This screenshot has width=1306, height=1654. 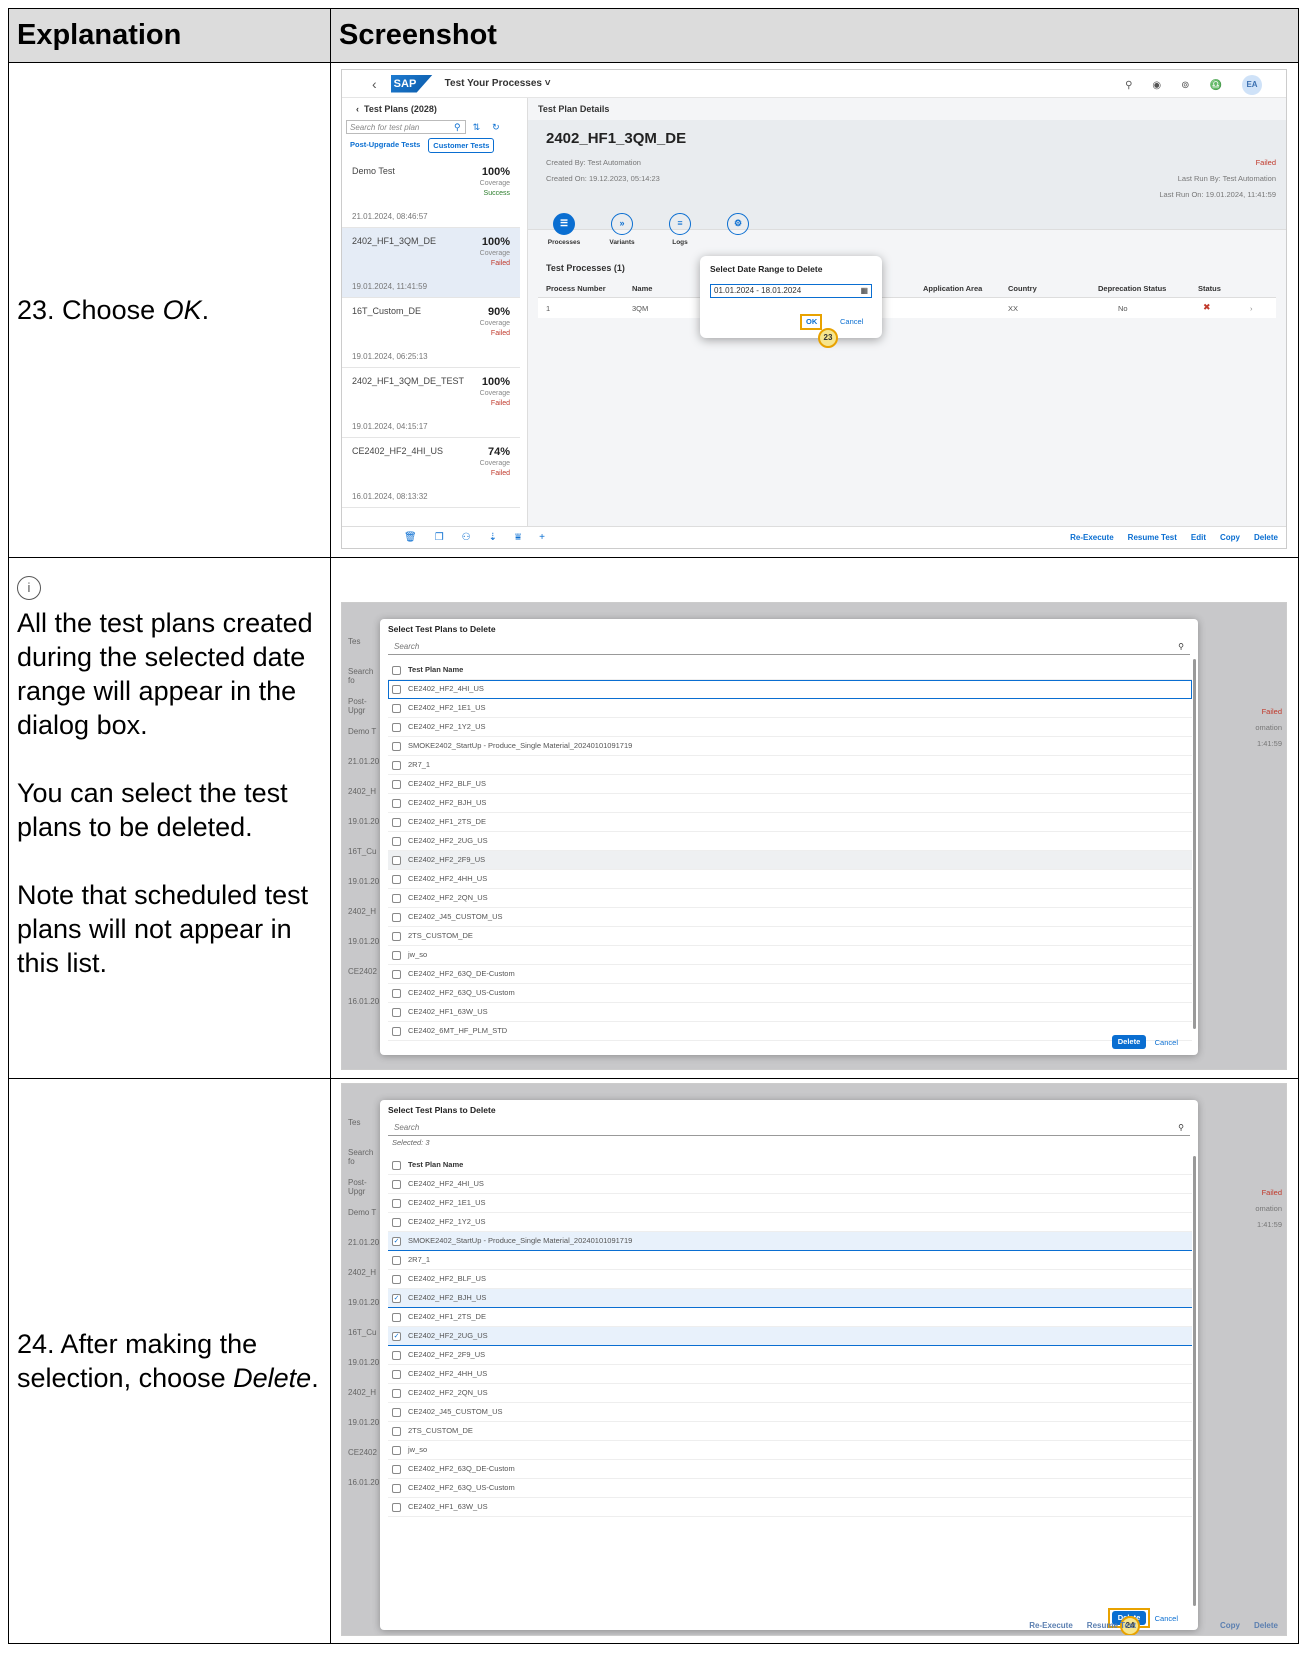 What do you see at coordinates (496, 127) in the screenshot?
I see `refresh-icon: ↻` at bounding box center [496, 127].